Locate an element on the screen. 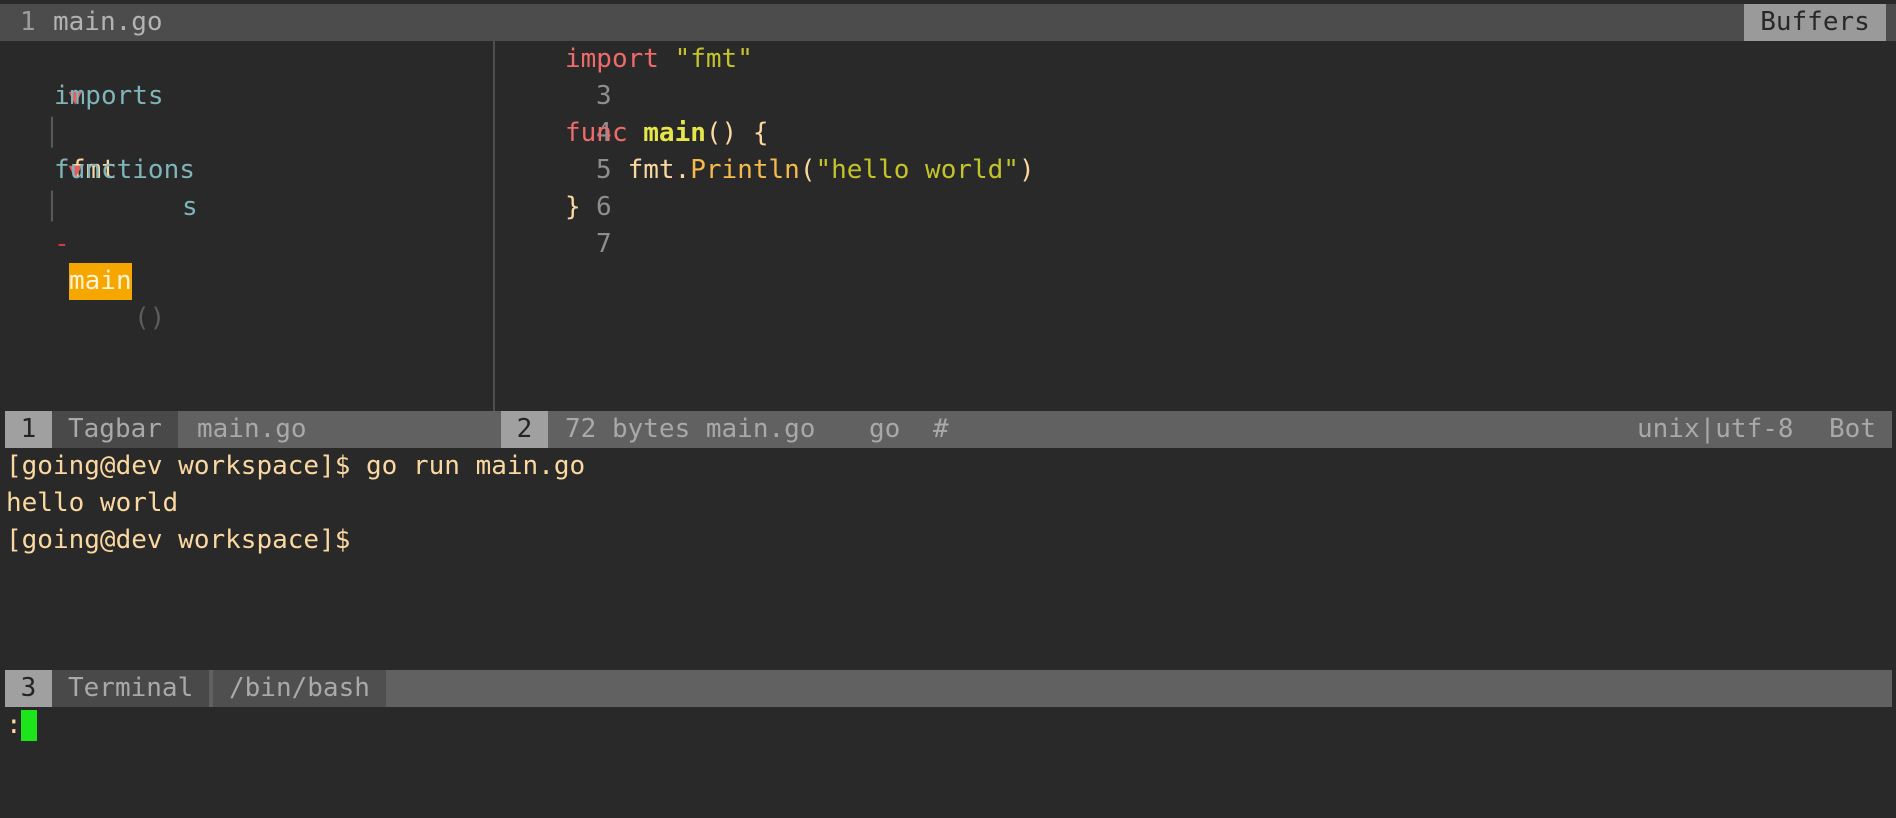 The width and height of the screenshot is (1896, 818). statusline-file-info: 72 bytes main.go is located at coordinates (690, 429).